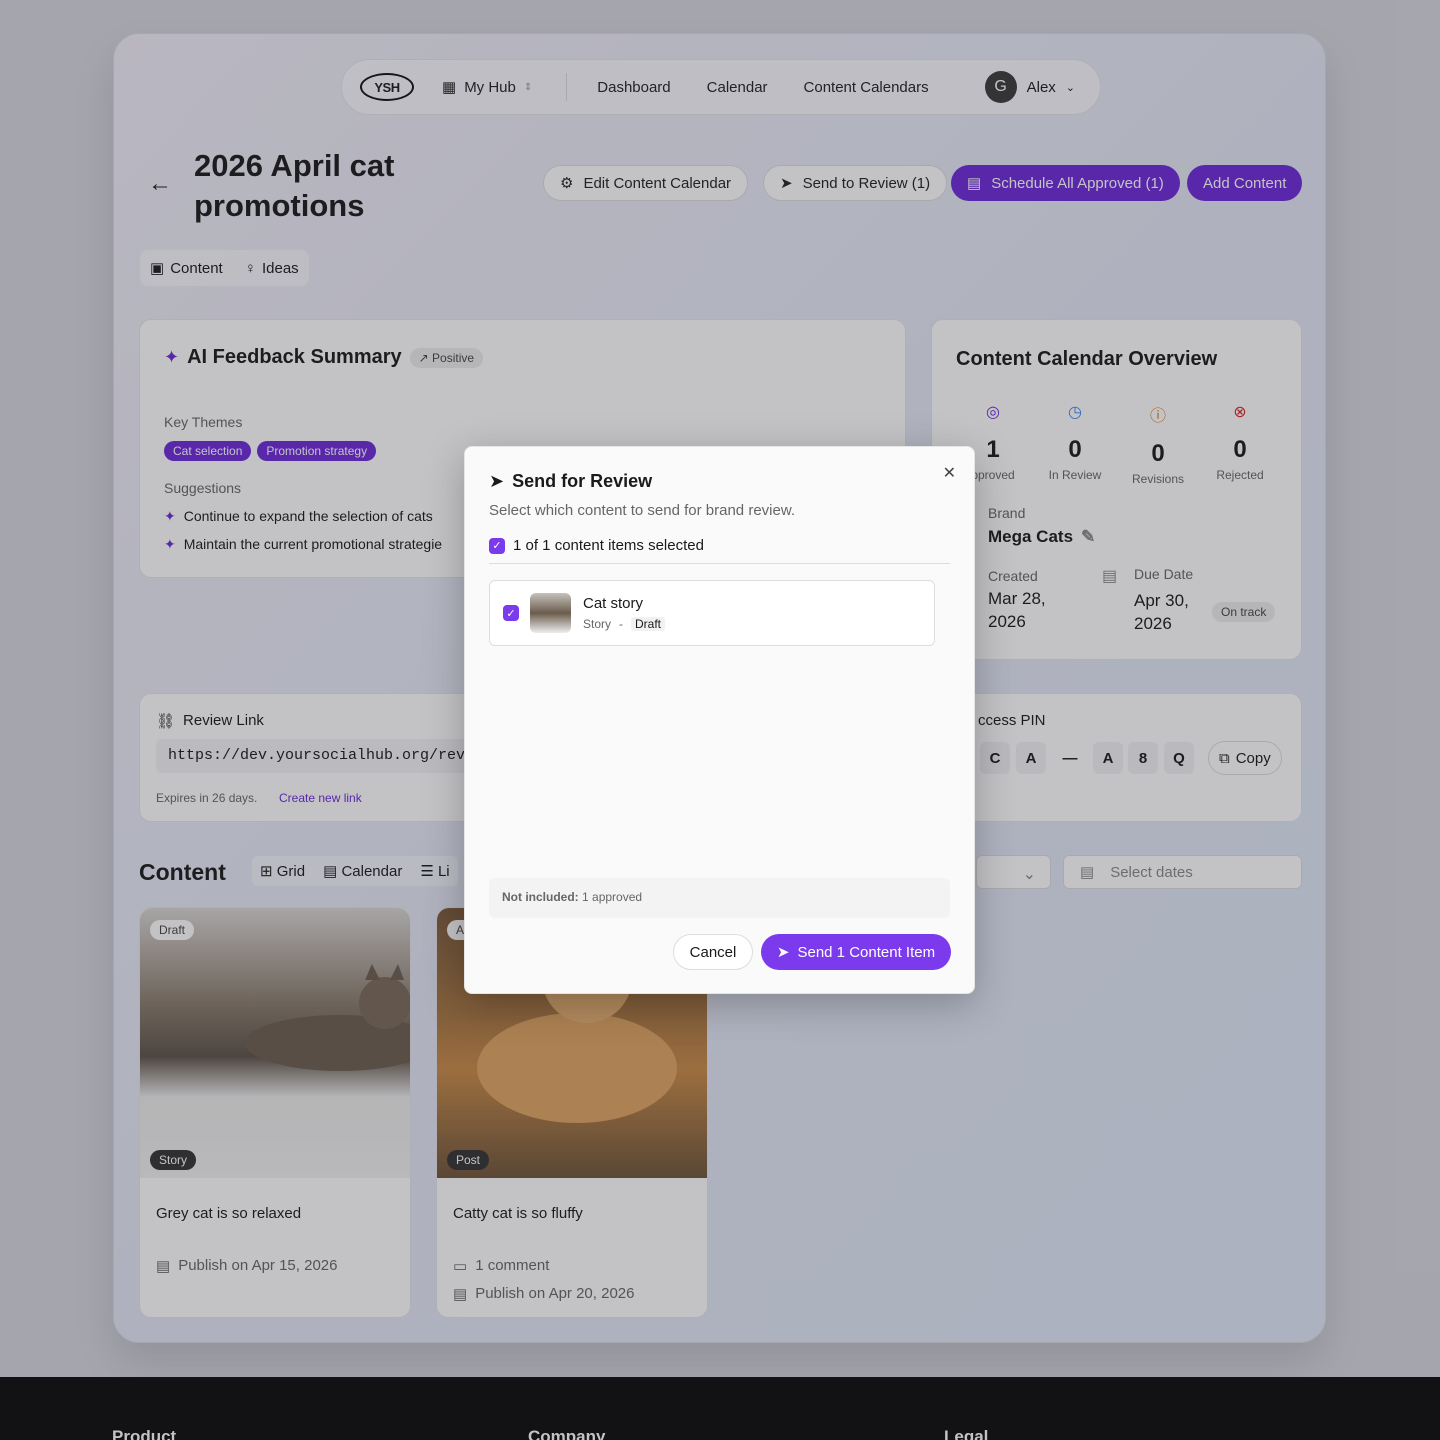  What do you see at coordinates (608, 545) in the screenshot?
I see `selected-count: 1 of 1 content items selected` at bounding box center [608, 545].